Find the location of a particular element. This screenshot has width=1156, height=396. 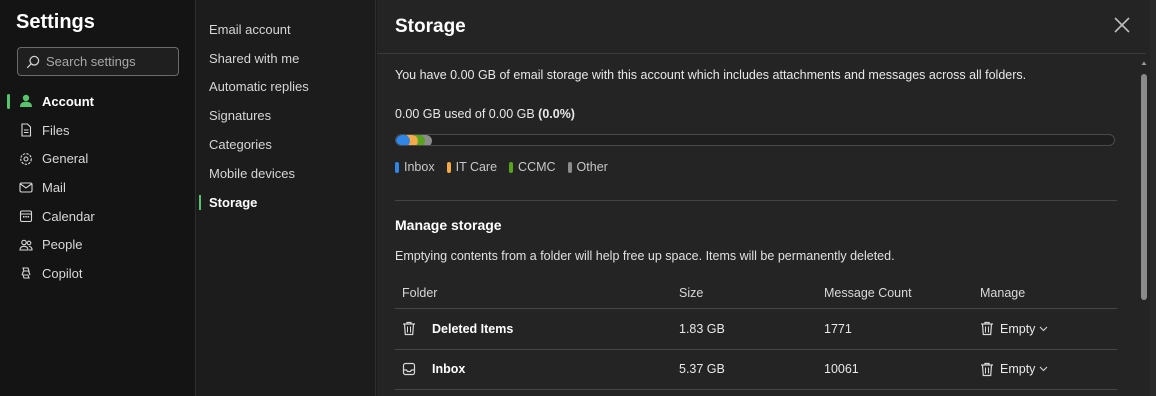

header-message-count: Message Count is located at coordinates (868, 293).